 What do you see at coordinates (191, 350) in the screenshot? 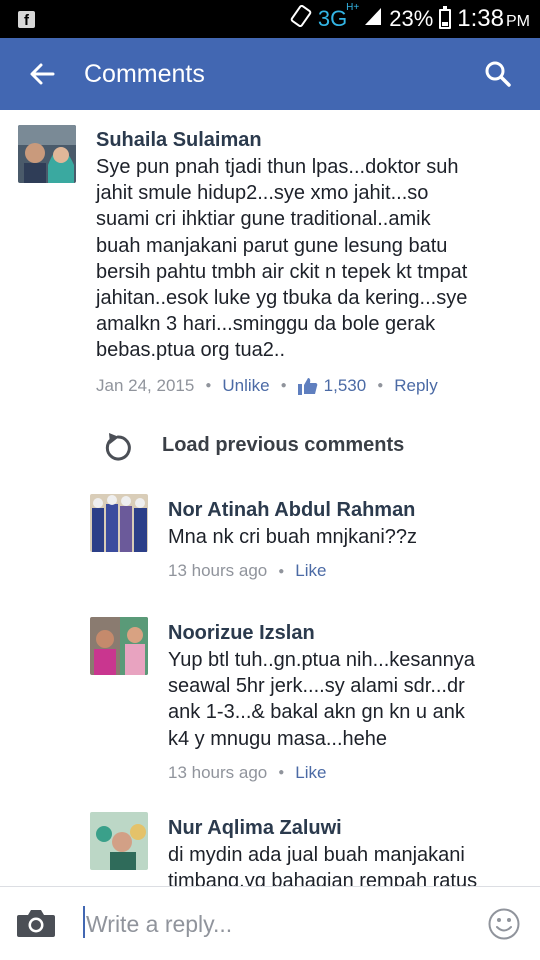
I see `text-line: bebas.ptua org tua2..` at bounding box center [191, 350].